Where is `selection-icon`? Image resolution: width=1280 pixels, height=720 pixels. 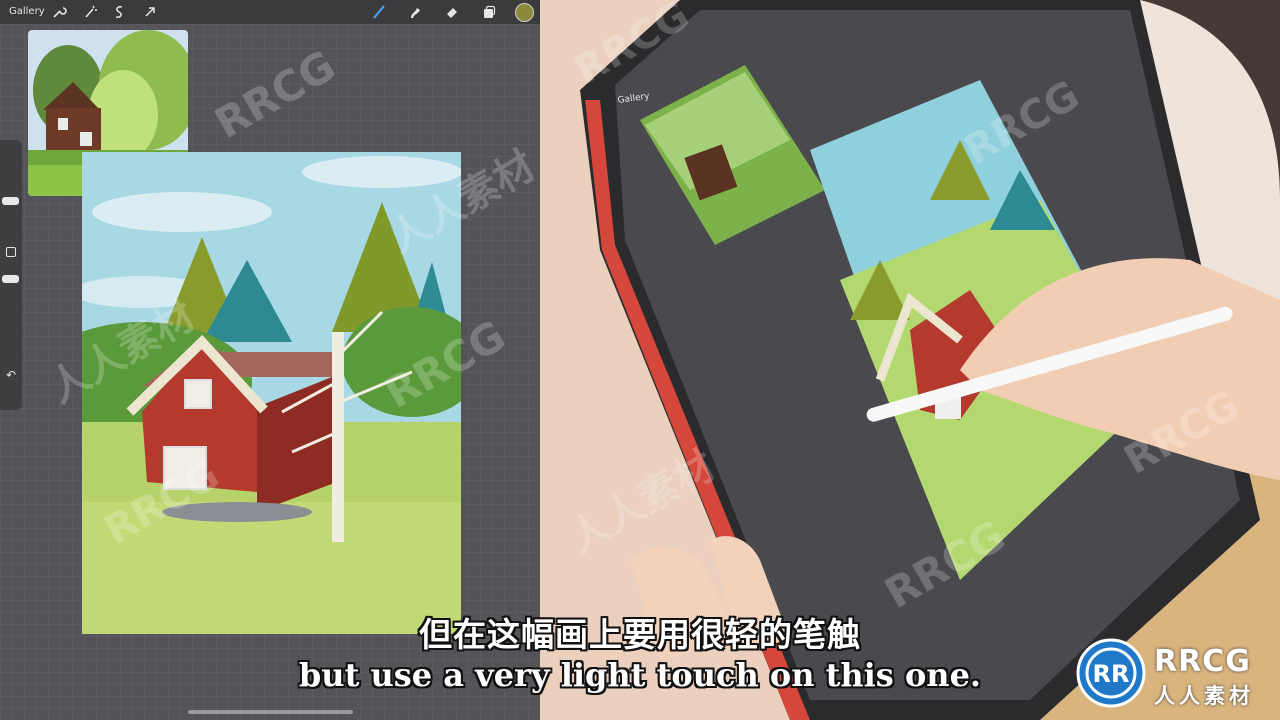
selection-icon is located at coordinates (119, 12).